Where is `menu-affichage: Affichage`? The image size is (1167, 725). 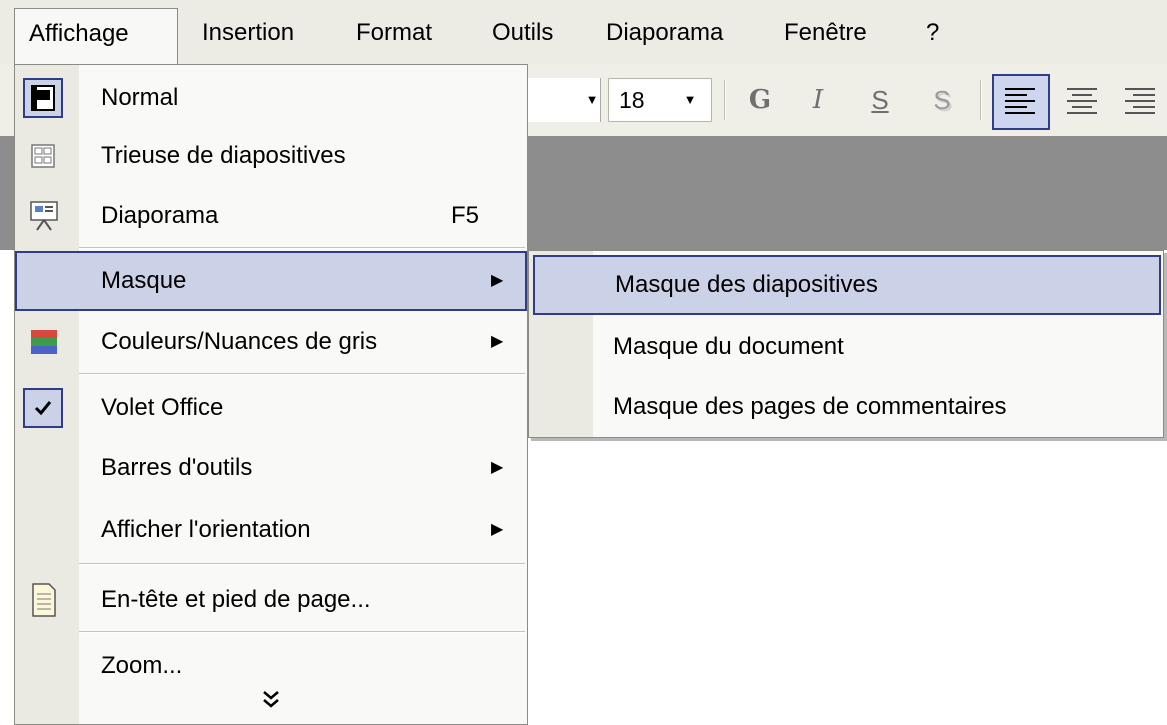
menu-affichage: Affichage is located at coordinates (96, 36).